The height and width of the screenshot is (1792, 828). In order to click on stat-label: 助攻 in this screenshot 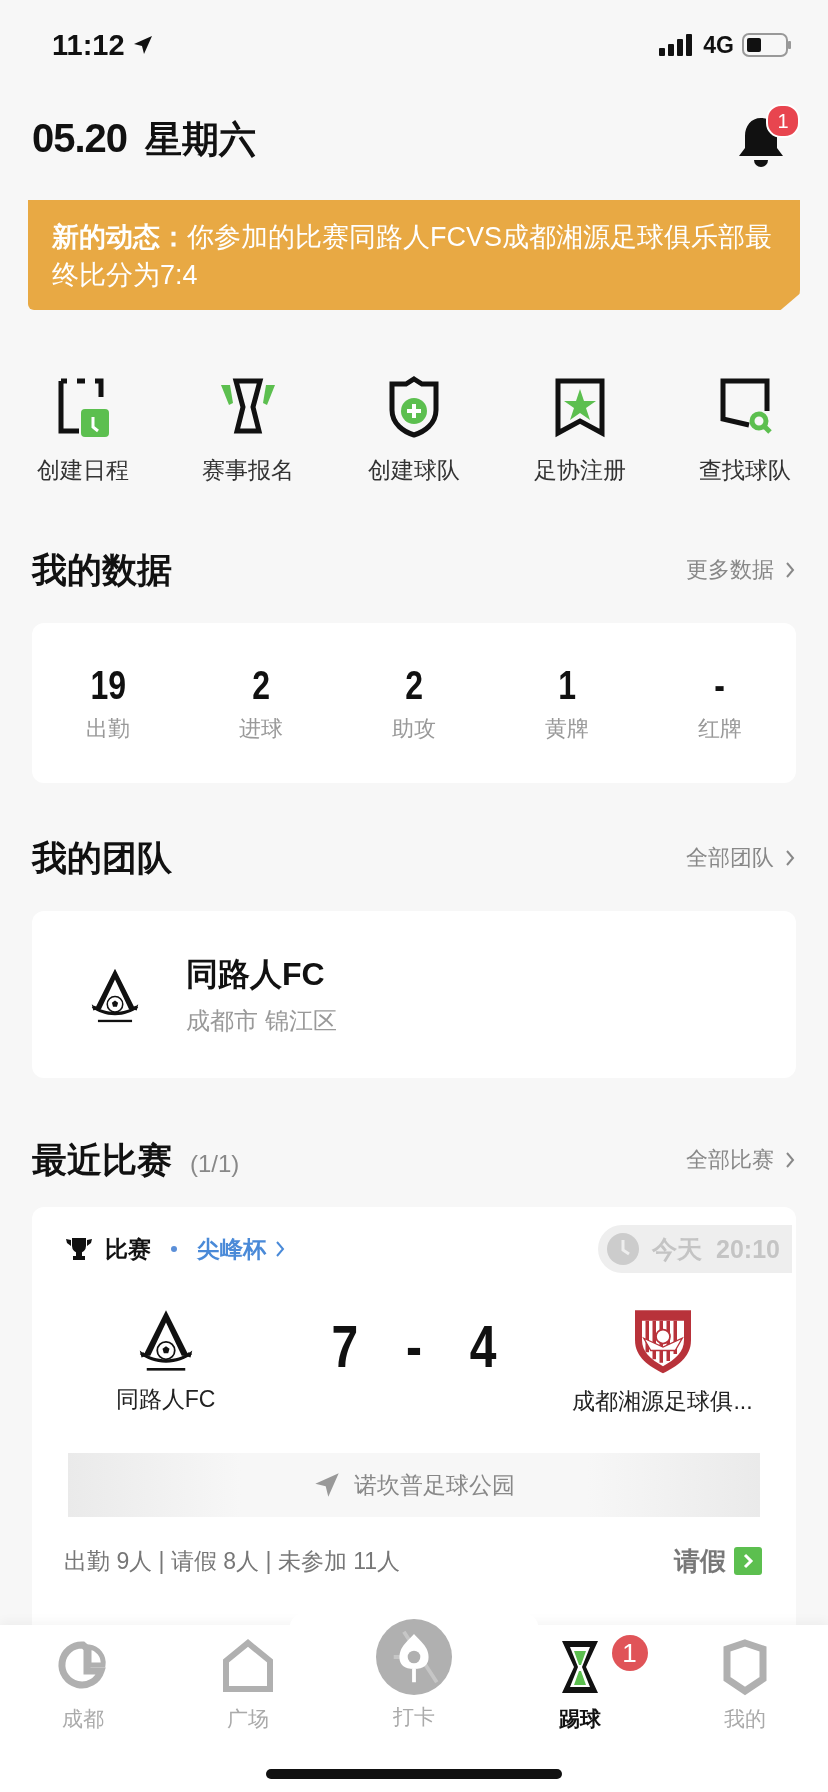, I will do `click(414, 728)`.